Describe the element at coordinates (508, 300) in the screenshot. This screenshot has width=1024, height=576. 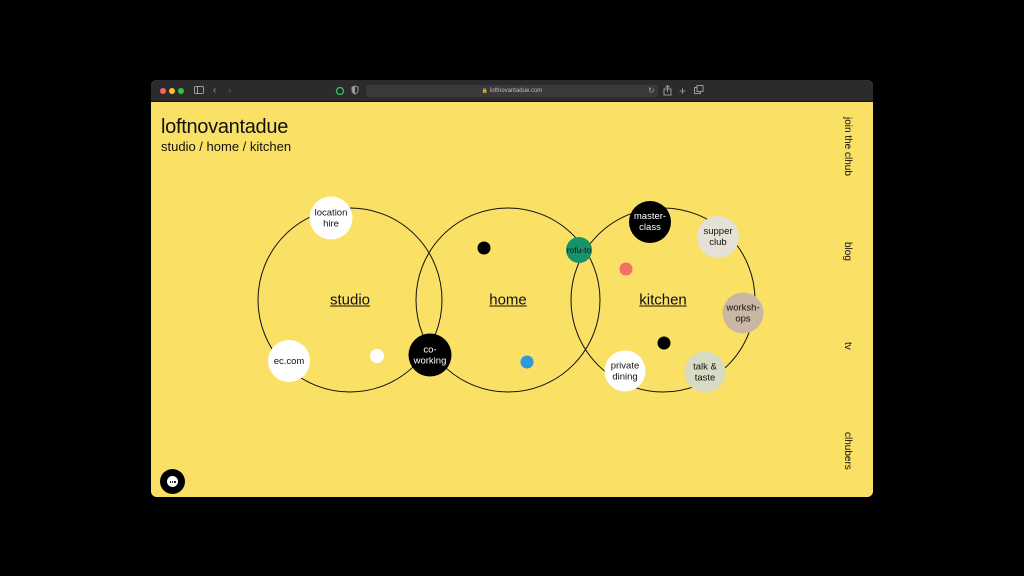
I see `home-link: home` at that location.